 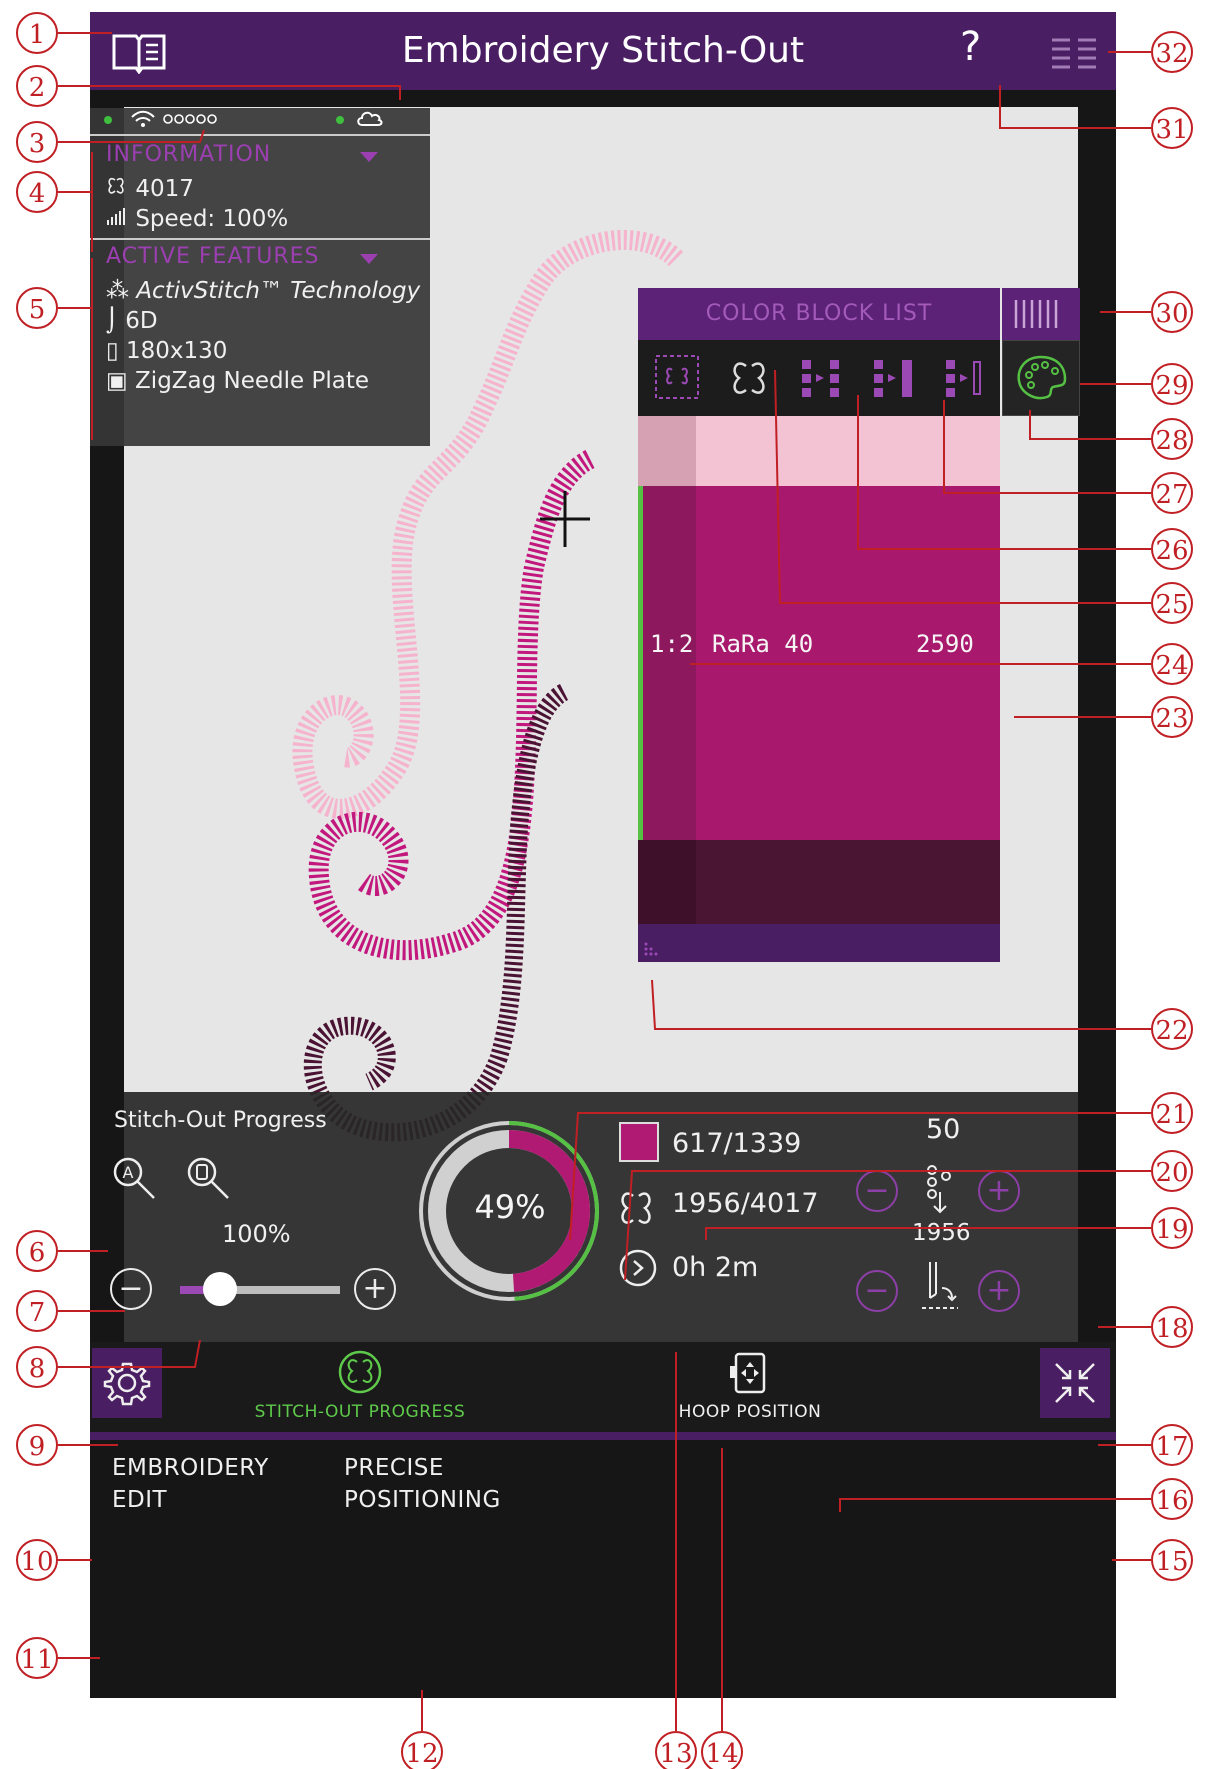 What do you see at coordinates (1172, 312) in the screenshot?
I see `callout-30: 30` at bounding box center [1172, 312].